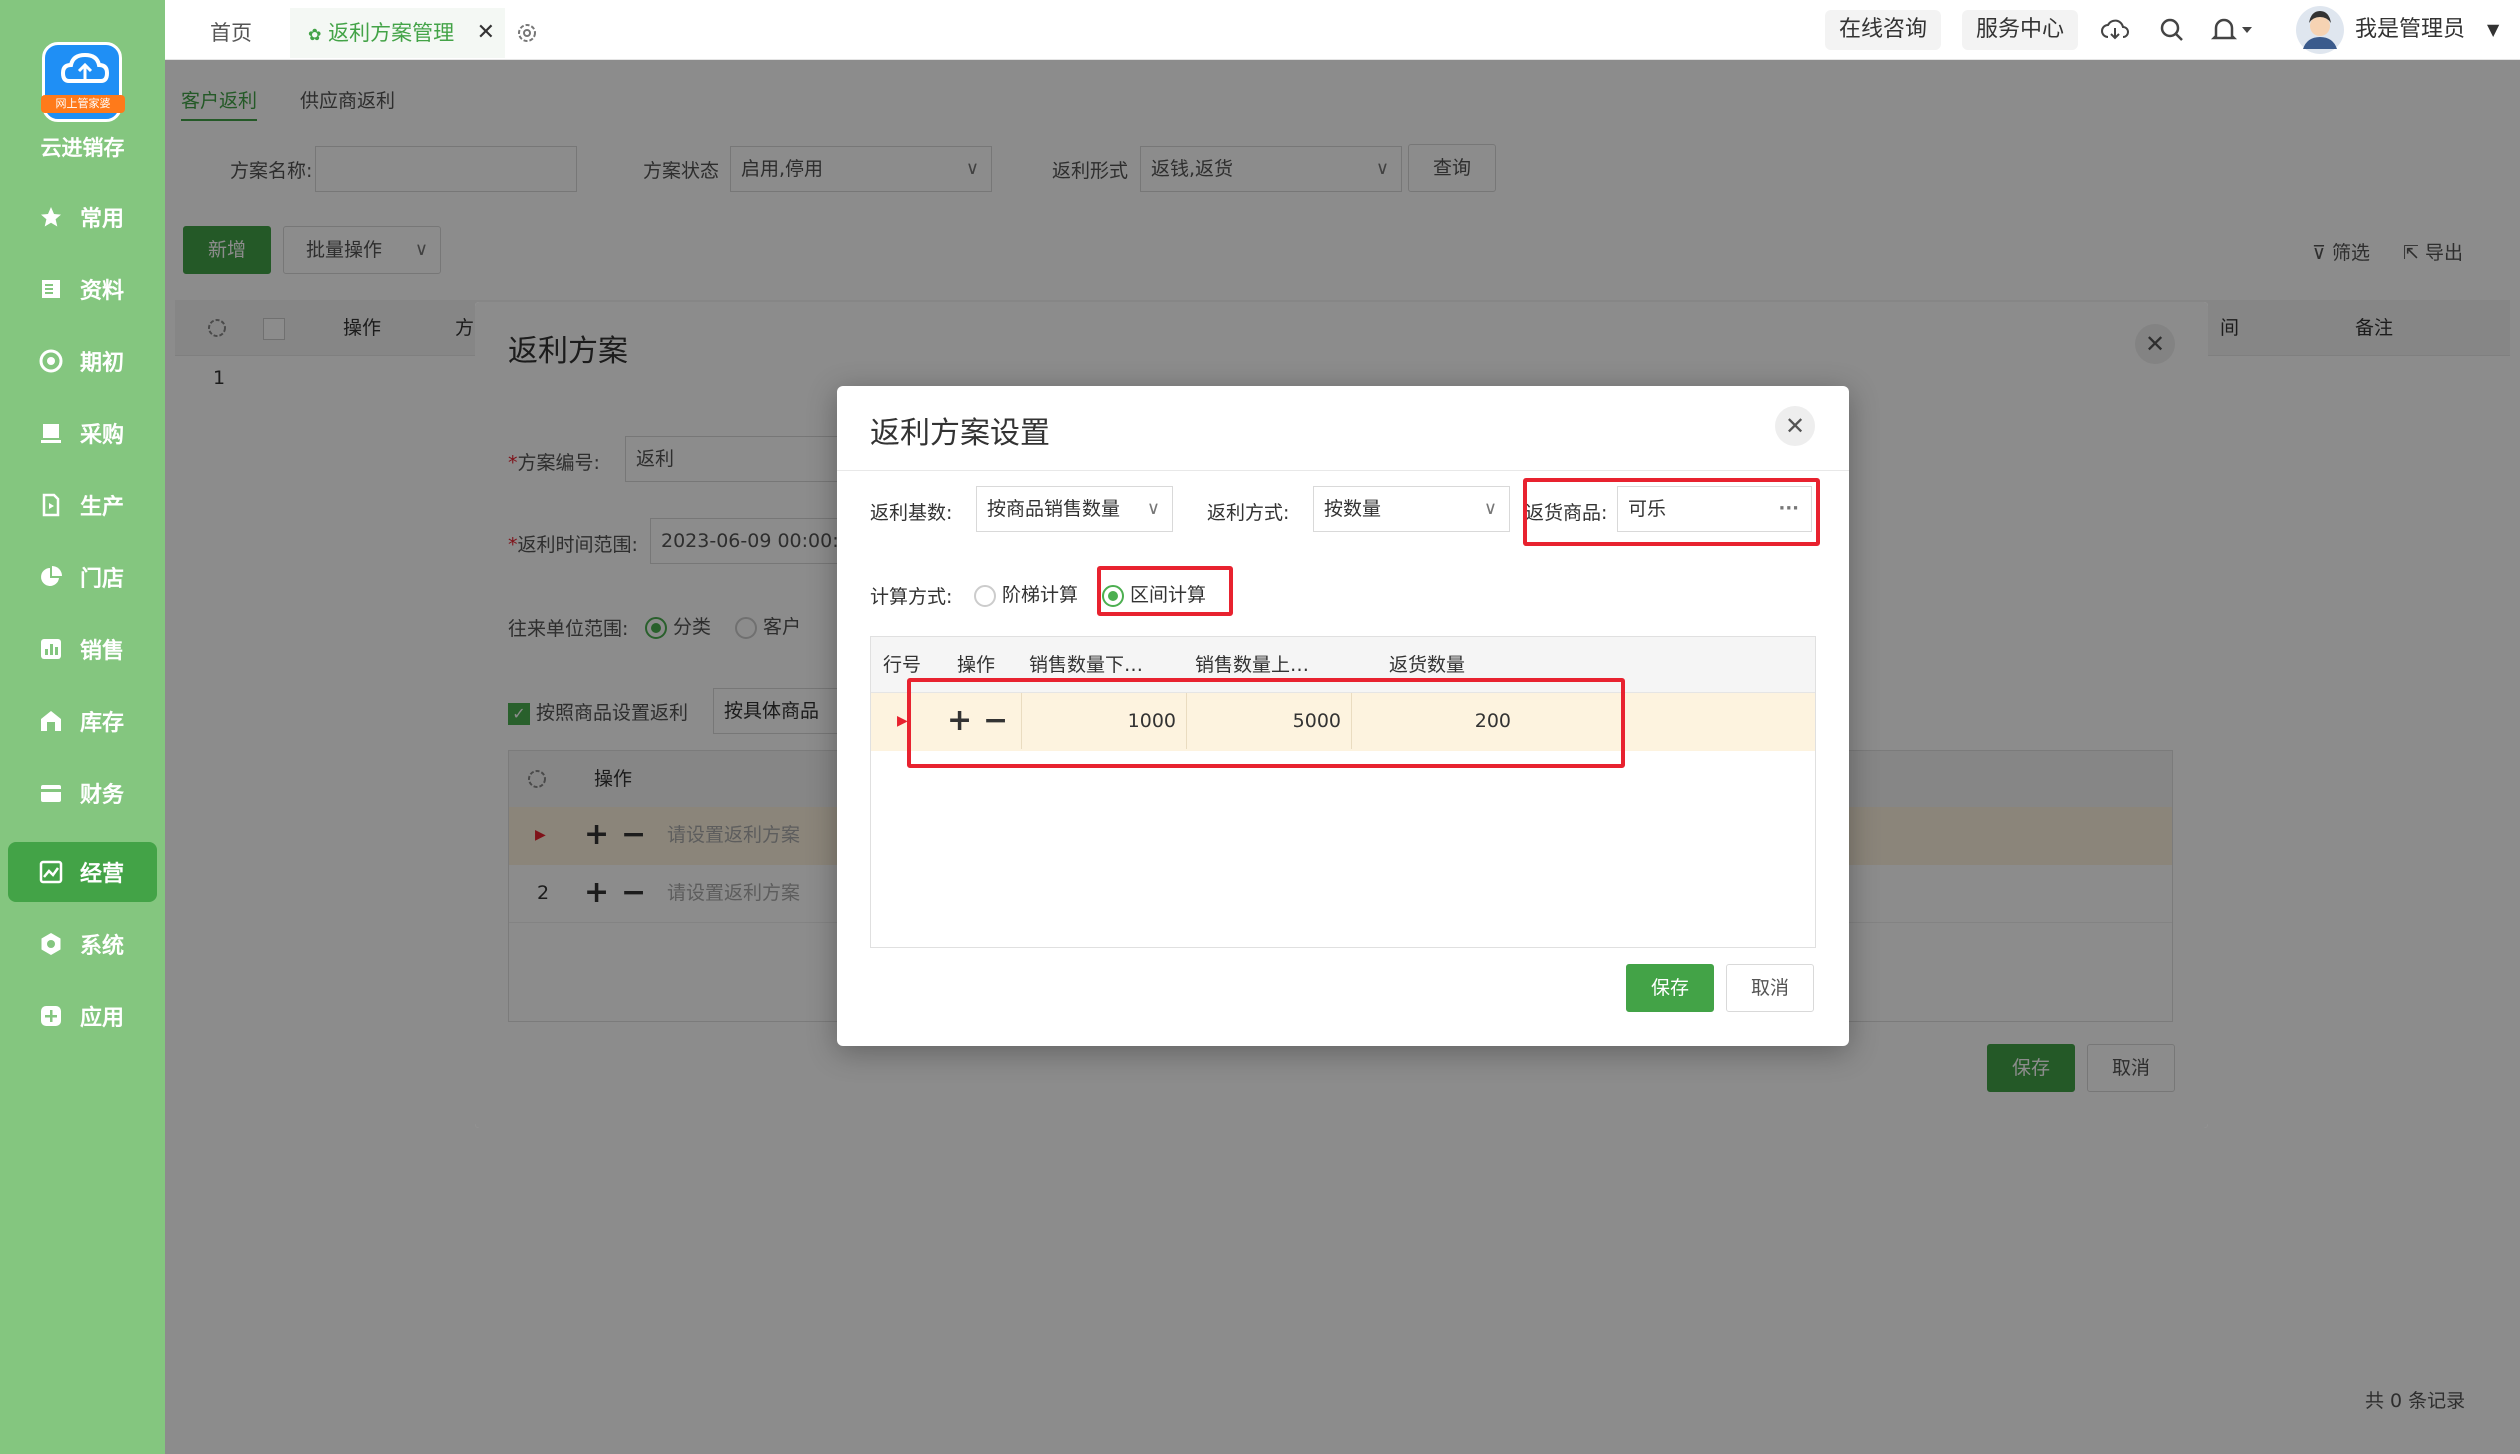  What do you see at coordinates (102, 795) in the screenshot?
I see `nav-label: 财务` at bounding box center [102, 795].